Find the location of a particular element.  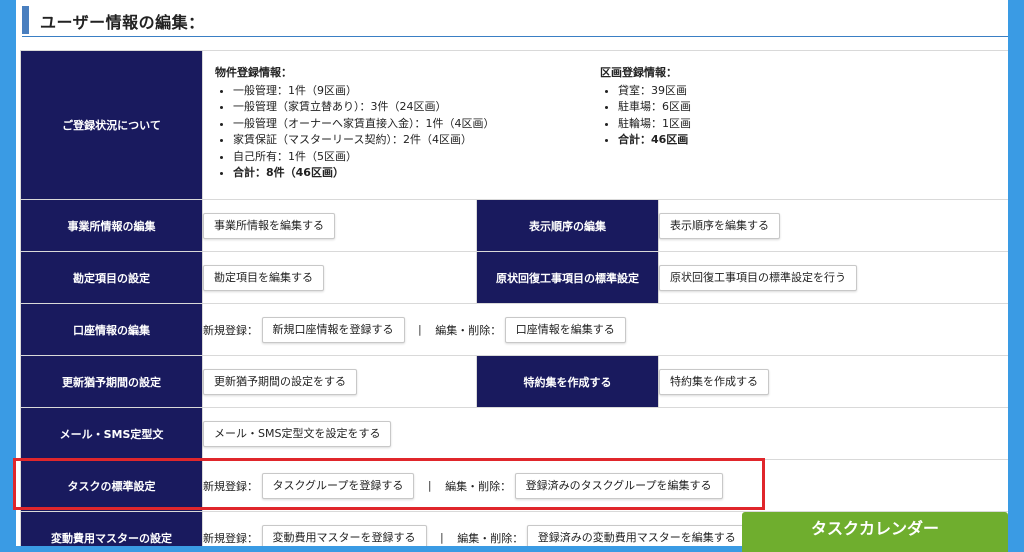

register-variable-cost-button: 変動費用マスターを登録する is located at coordinates (344, 535).